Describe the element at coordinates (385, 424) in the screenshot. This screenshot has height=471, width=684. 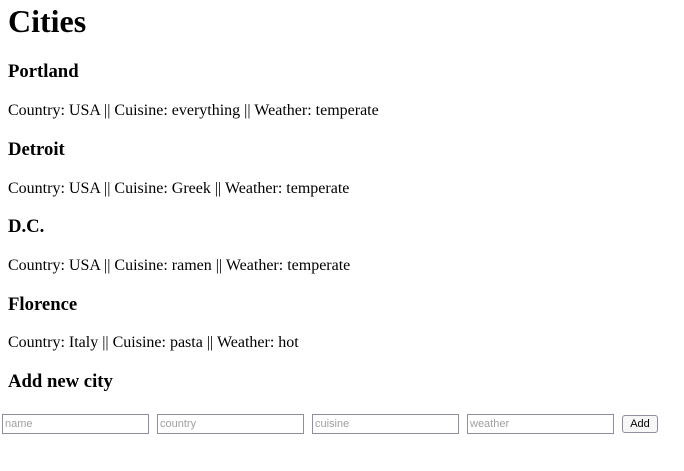
I see `cuisine-input` at that location.